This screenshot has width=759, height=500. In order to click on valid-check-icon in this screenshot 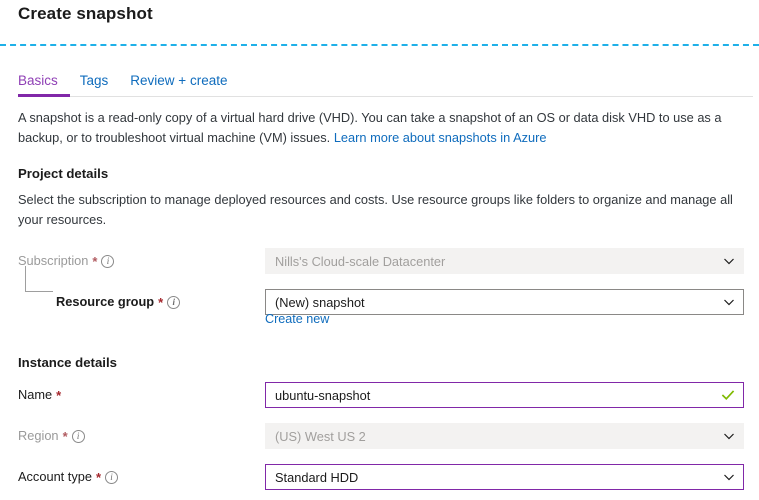, I will do `click(728, 395)`.